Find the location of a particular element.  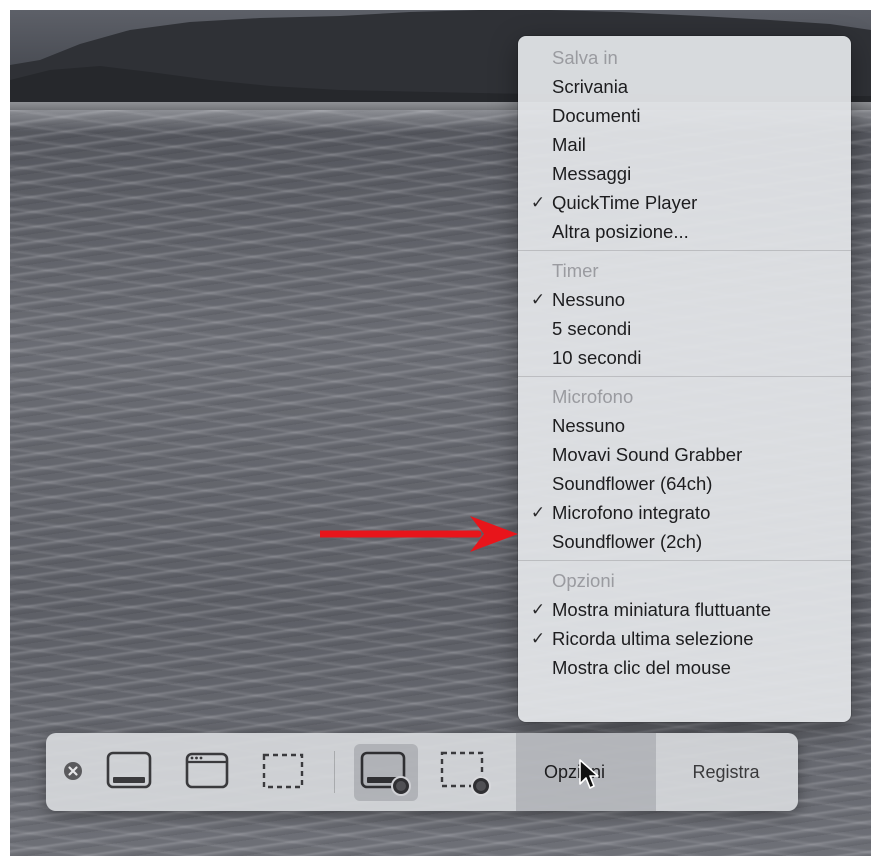

toolbar-divider is located at coordinates (334, 772).